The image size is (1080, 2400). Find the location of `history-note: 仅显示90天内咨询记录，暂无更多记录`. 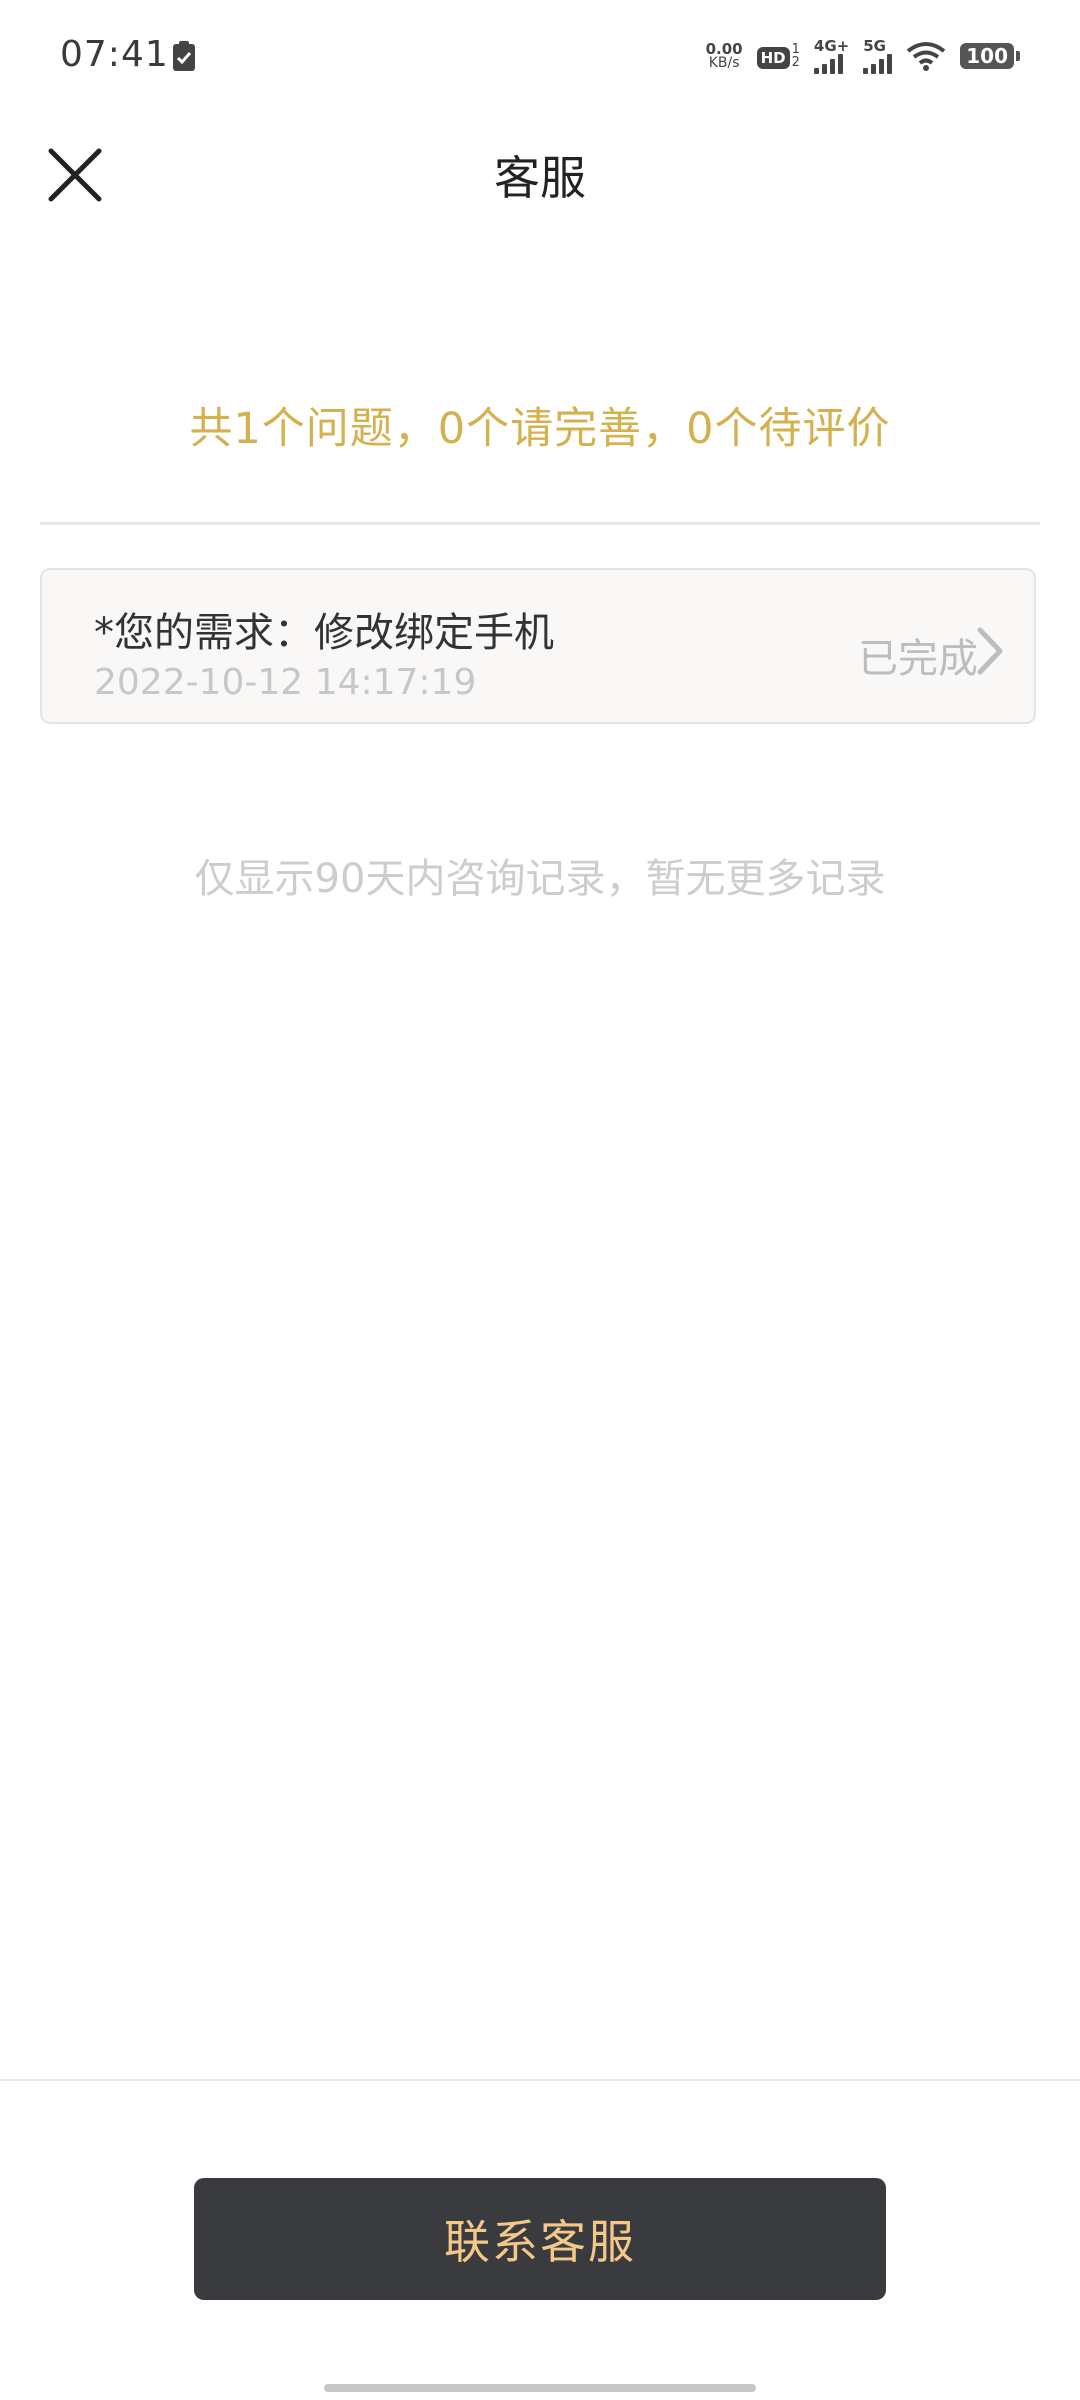

history-note: 仅显示90天内咨询记录，暂无更多记录 is located at coordinates (540, 879).